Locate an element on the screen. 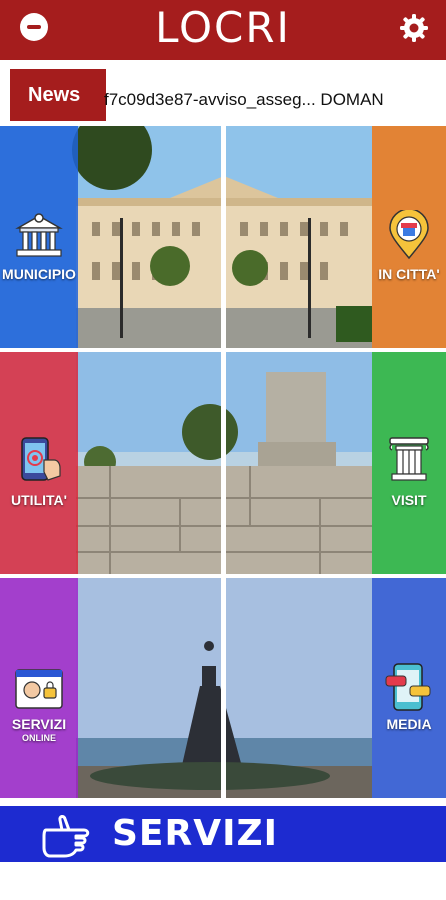 Image resolution: width=446 pixels, height=900 pixels. grid-divider is located at coordinates (223, 464).